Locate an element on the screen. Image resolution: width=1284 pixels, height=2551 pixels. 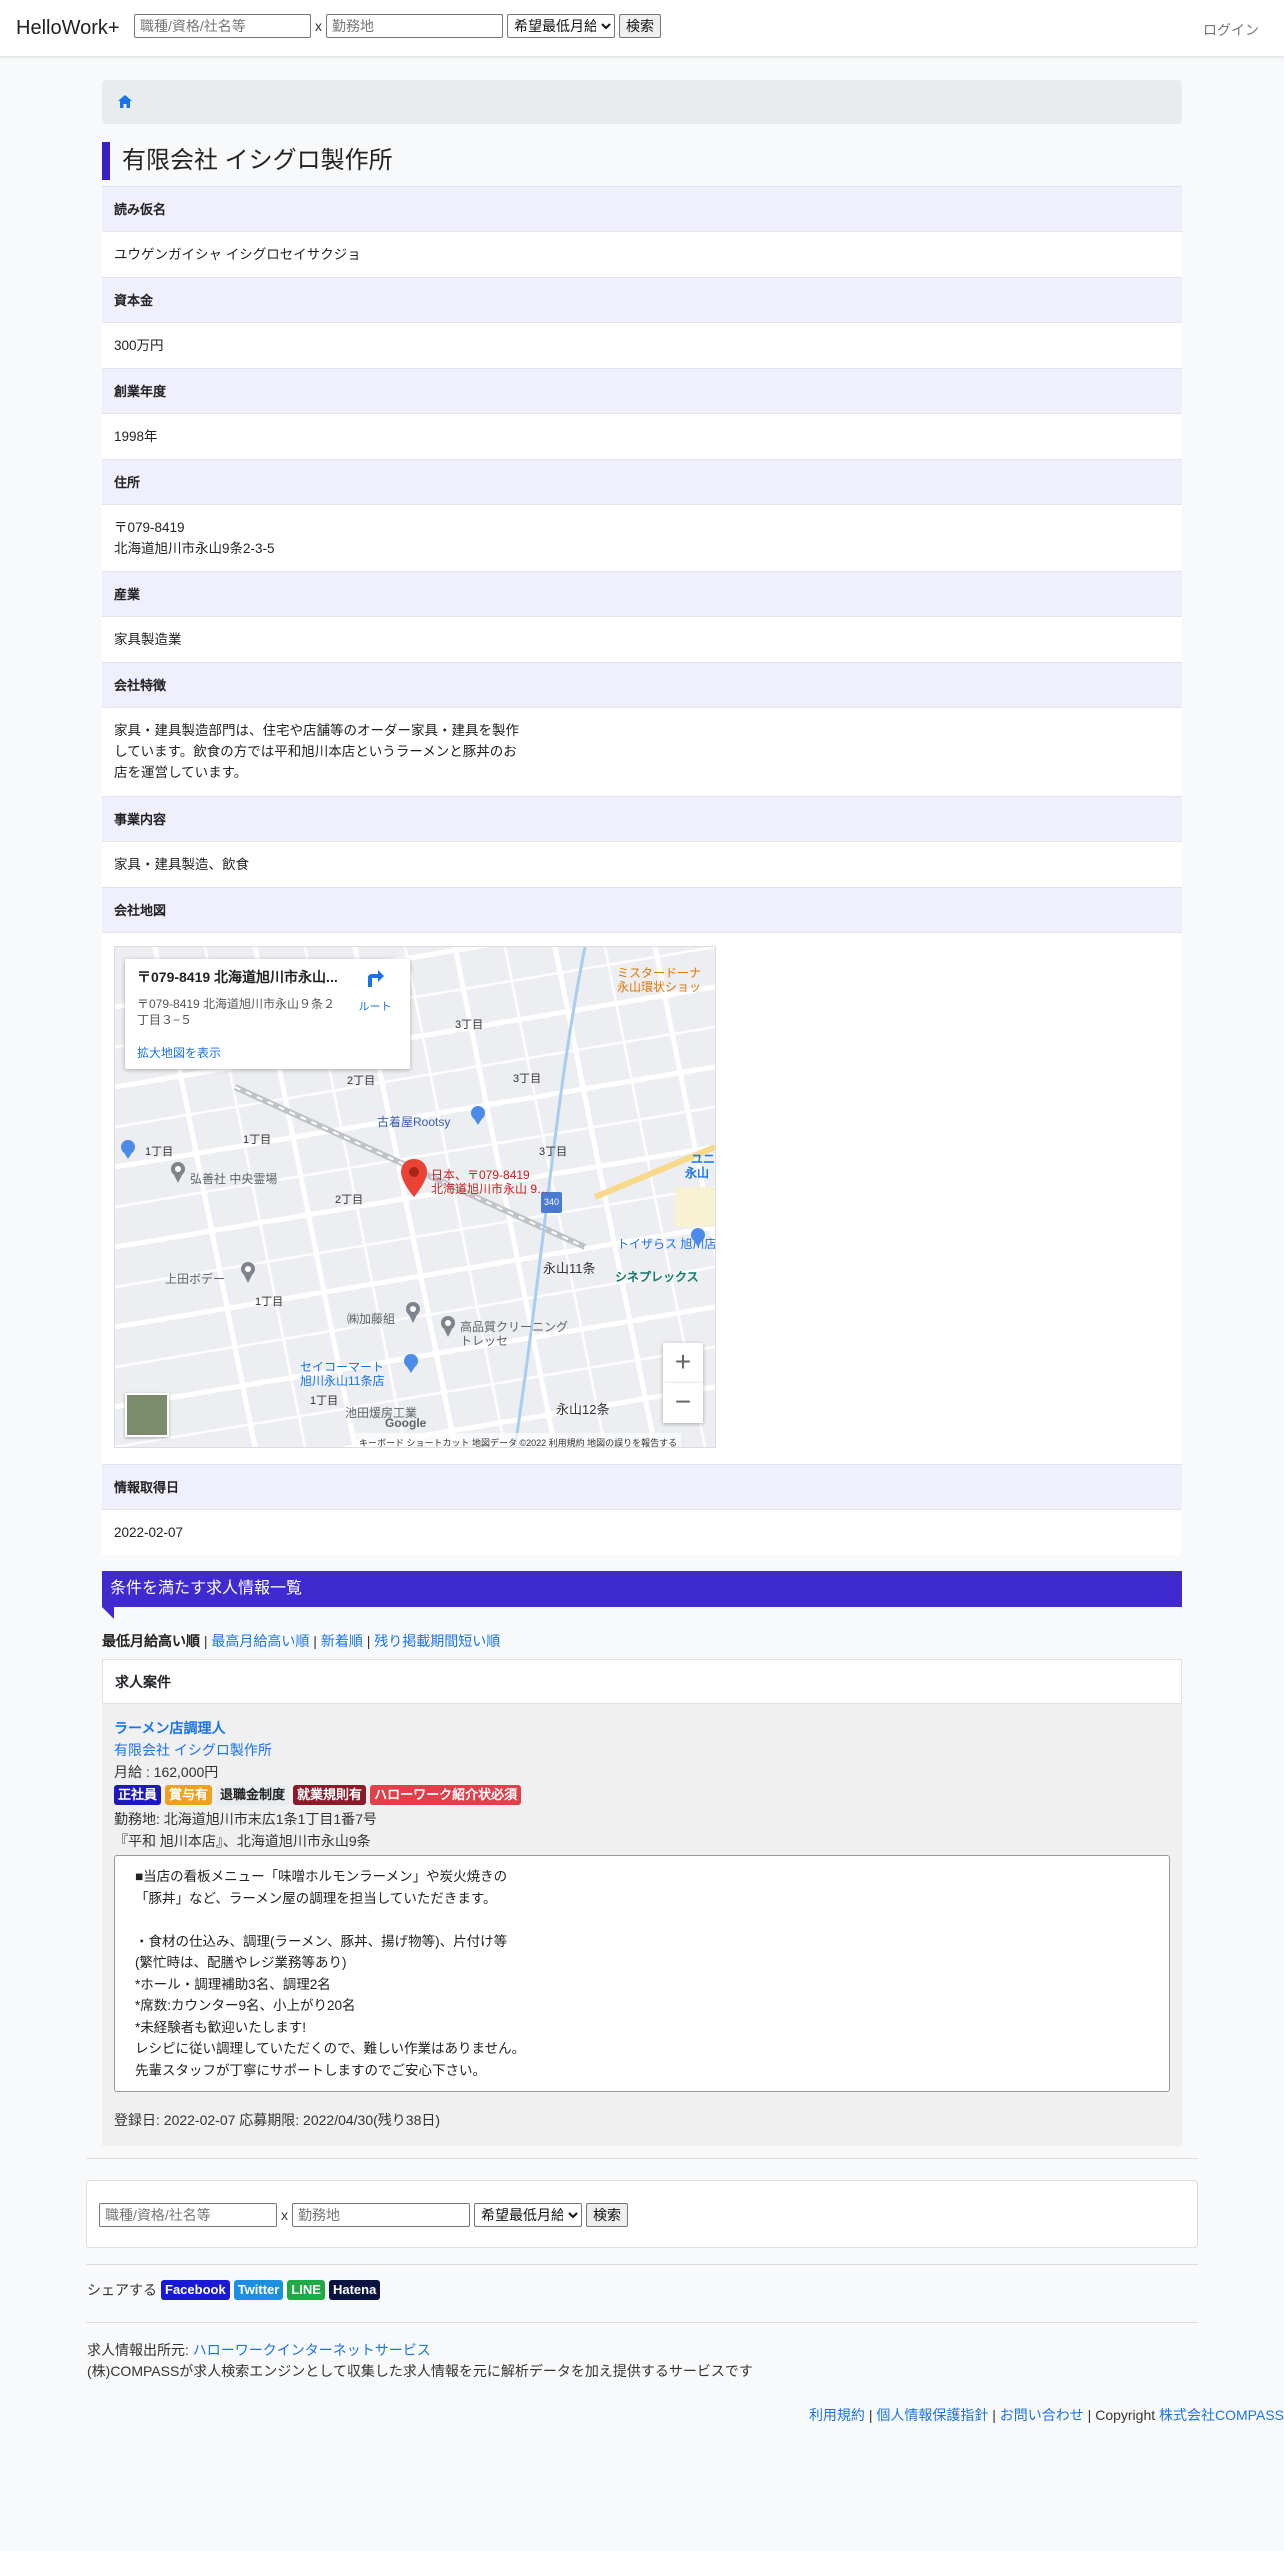
address-label: 住所 is located at coordinates (642, 481).